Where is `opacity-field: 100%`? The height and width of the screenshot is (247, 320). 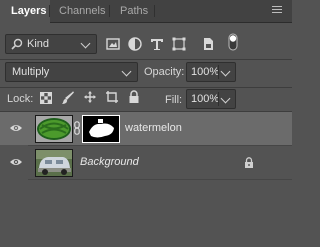
opacity-field: 100% is located at coordinates (211, 72).